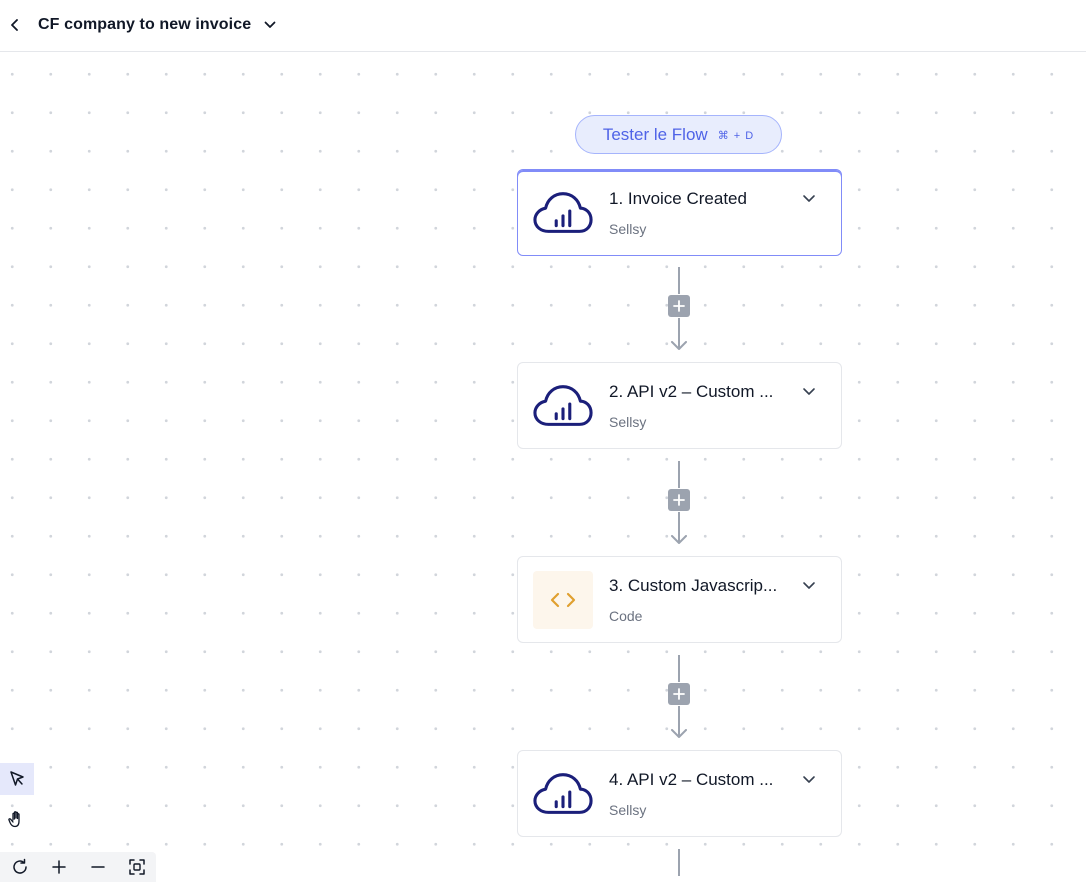  I want to click on pointer-icon, so click(17, 778).